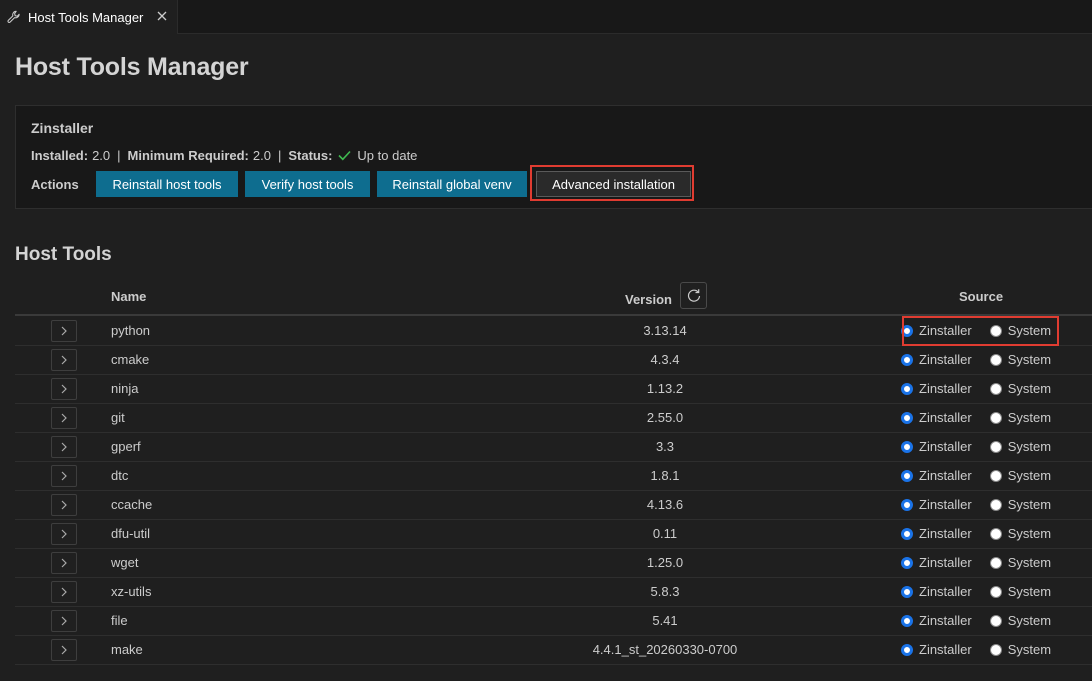 This screenshot has height=681, width=1092. Describe the element at coordinates (665, 388) in the screenshot. I see `tool-version: 1.13.2` at that location.